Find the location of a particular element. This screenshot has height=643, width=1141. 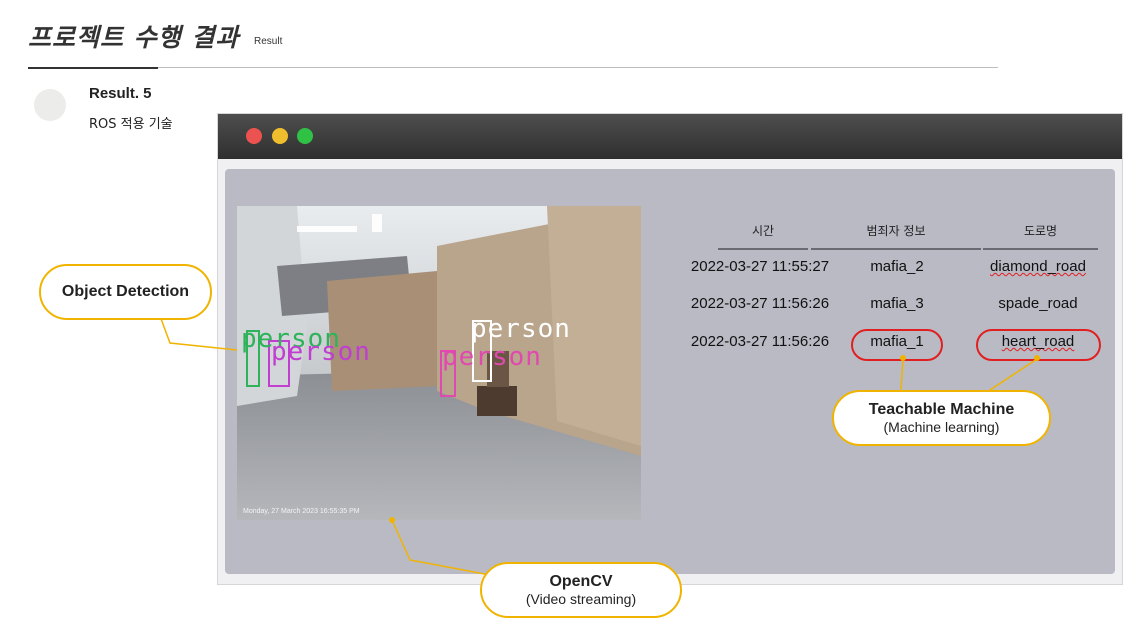

callout-subtitle: (Machine learning) is located at coordinates (941, 427).